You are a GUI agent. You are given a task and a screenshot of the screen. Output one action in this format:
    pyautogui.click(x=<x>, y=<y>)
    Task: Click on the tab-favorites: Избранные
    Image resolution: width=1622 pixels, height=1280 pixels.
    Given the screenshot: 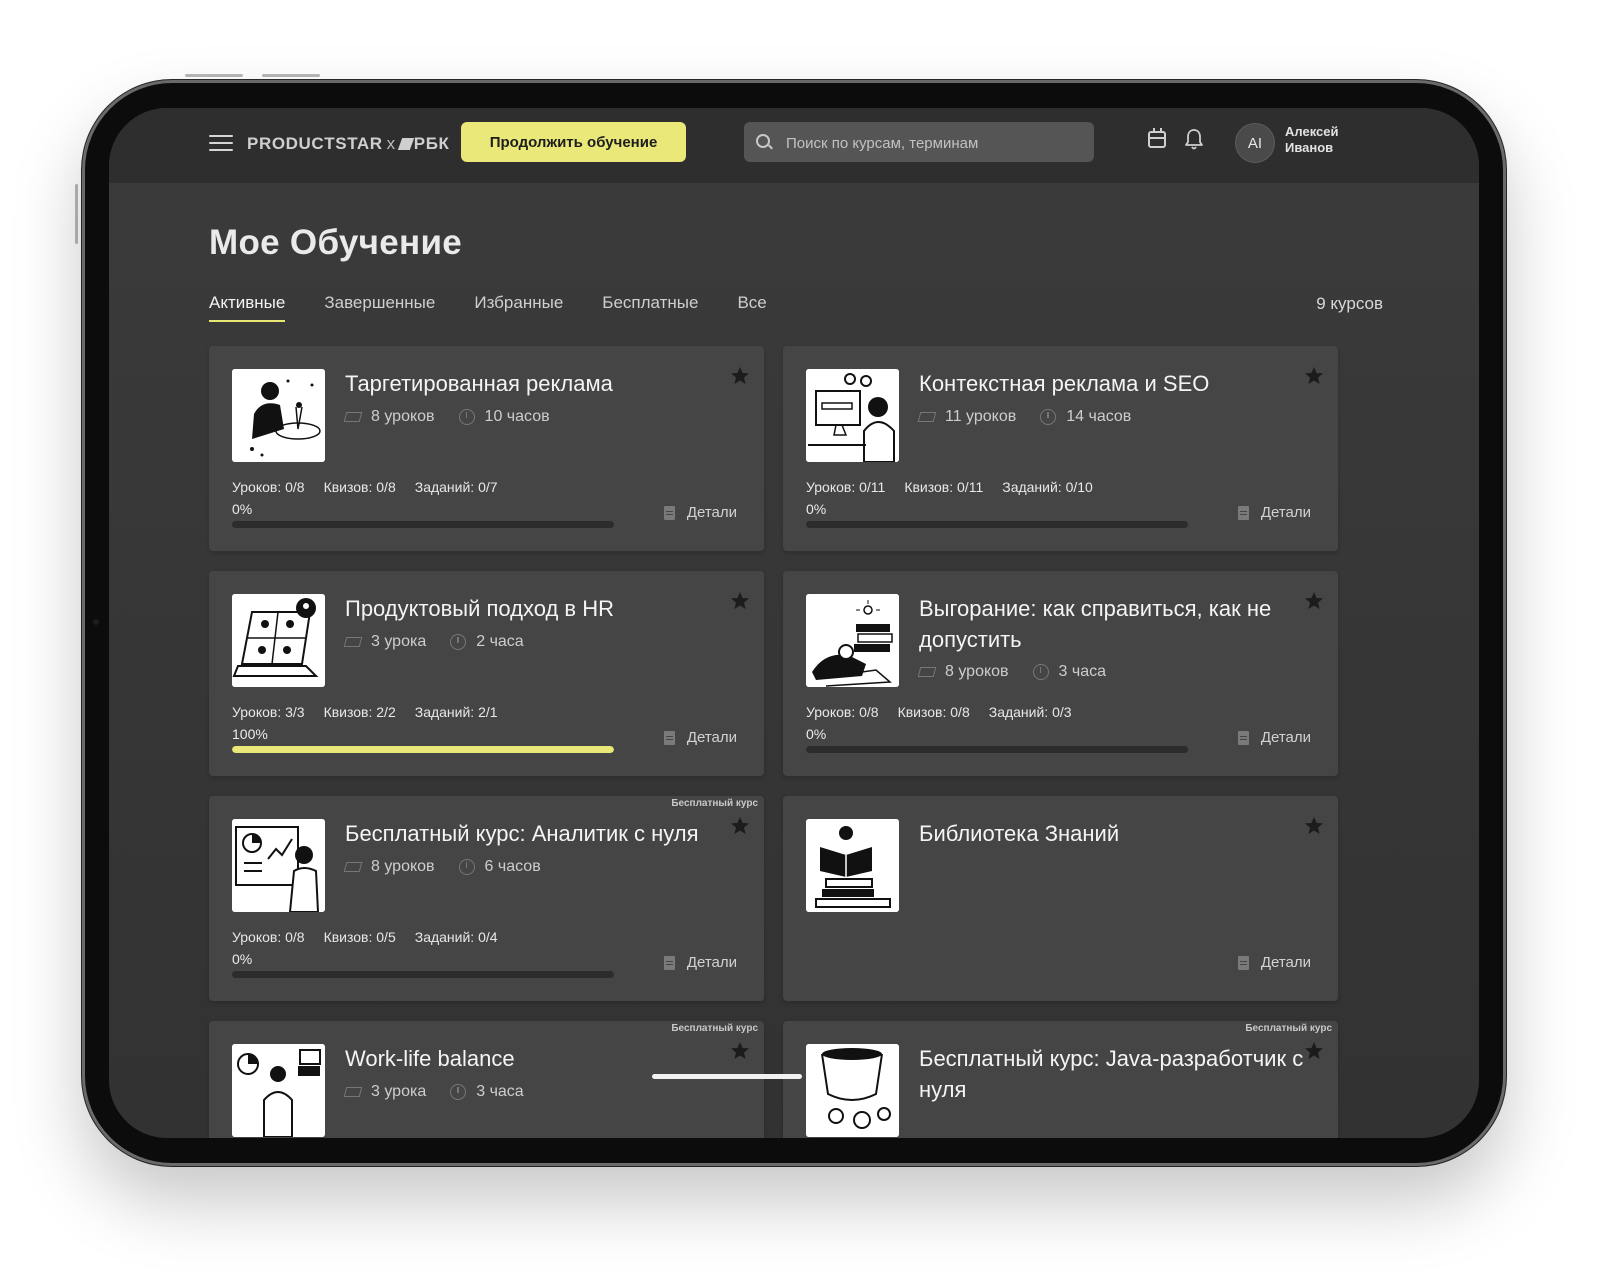 What is the action you would take?
    pyautogui.click(x=518, y=307)
    